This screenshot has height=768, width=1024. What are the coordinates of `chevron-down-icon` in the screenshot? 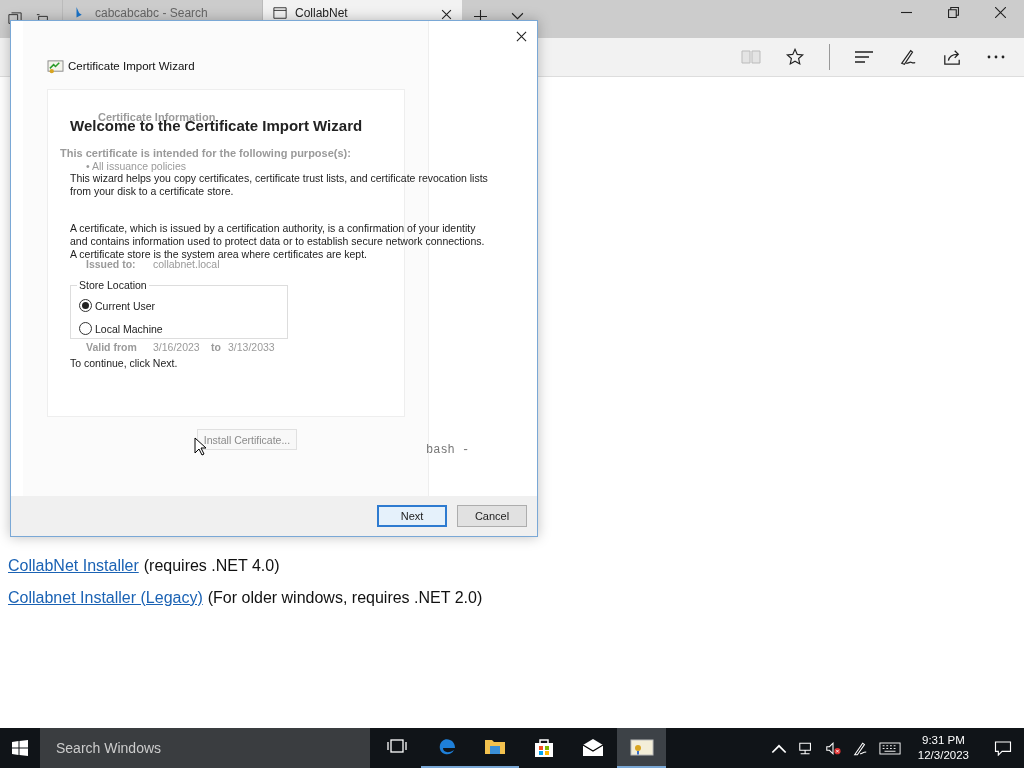 It's located at (517, 16).